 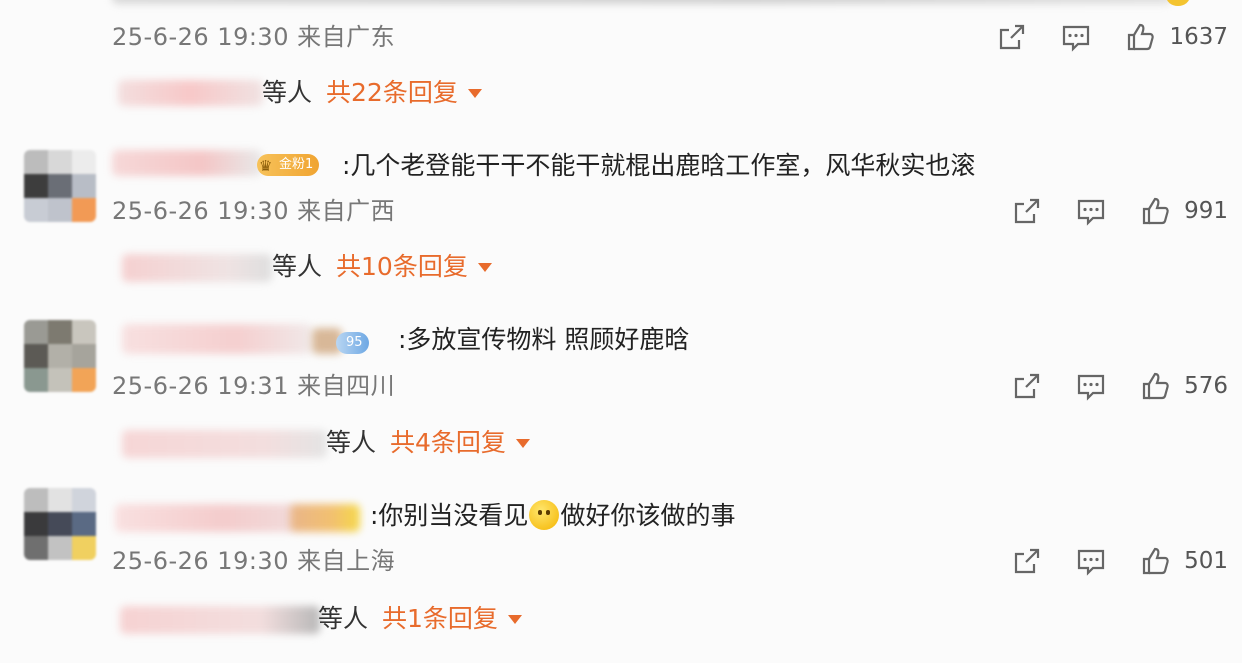 What do you see at coordinates (254, 561) in the screenshot?
I see `comment-meta: 25-6-26 19:30 来自上海` at bounding box center [254, 561].